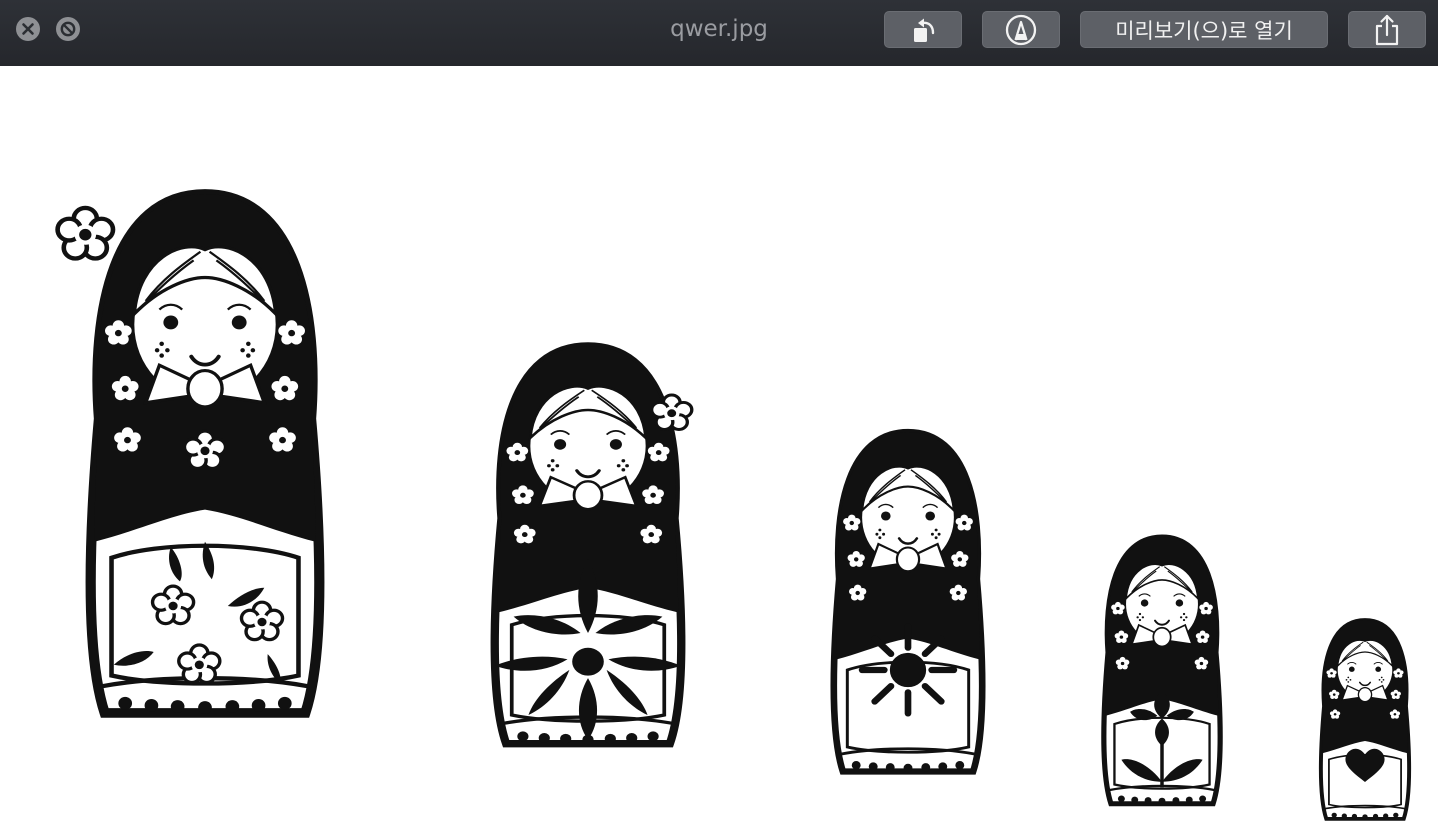  I want to click on open-with-preview-button: 미리보기(으)로 열기, so click(1204, 29).